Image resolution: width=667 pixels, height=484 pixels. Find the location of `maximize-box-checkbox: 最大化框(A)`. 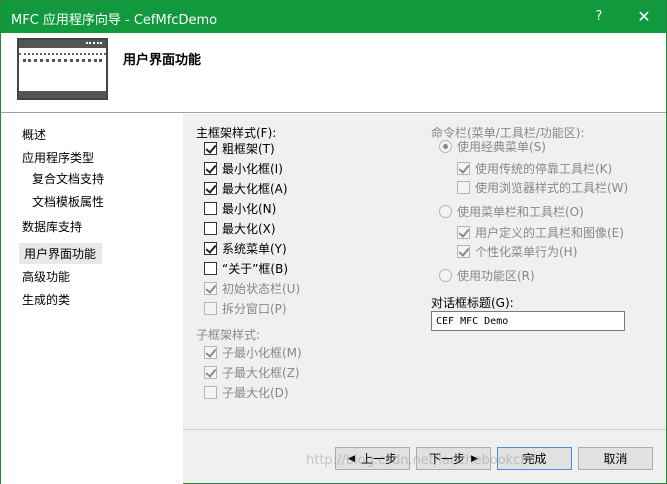

maximize-box-checkbox: 最大化框(A) is located at coordinates (246, 188).